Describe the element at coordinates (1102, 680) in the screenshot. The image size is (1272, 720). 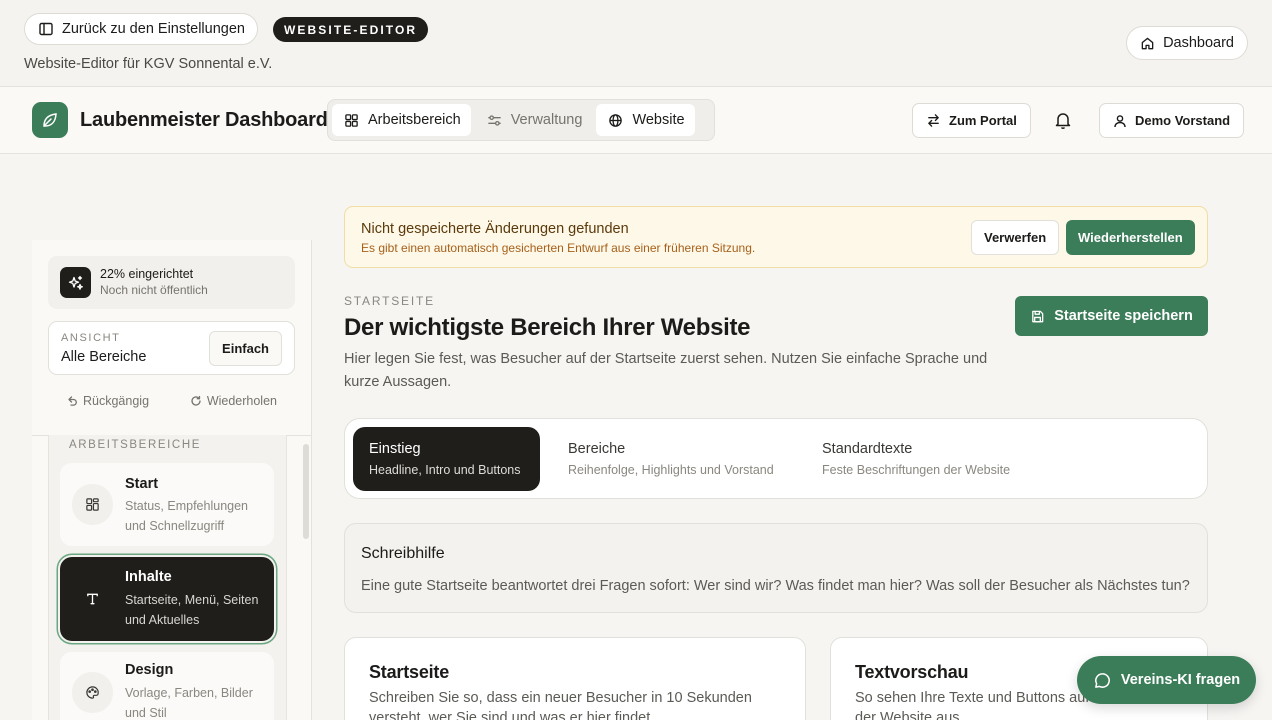
I see `chat-bubble-icon` at that location.